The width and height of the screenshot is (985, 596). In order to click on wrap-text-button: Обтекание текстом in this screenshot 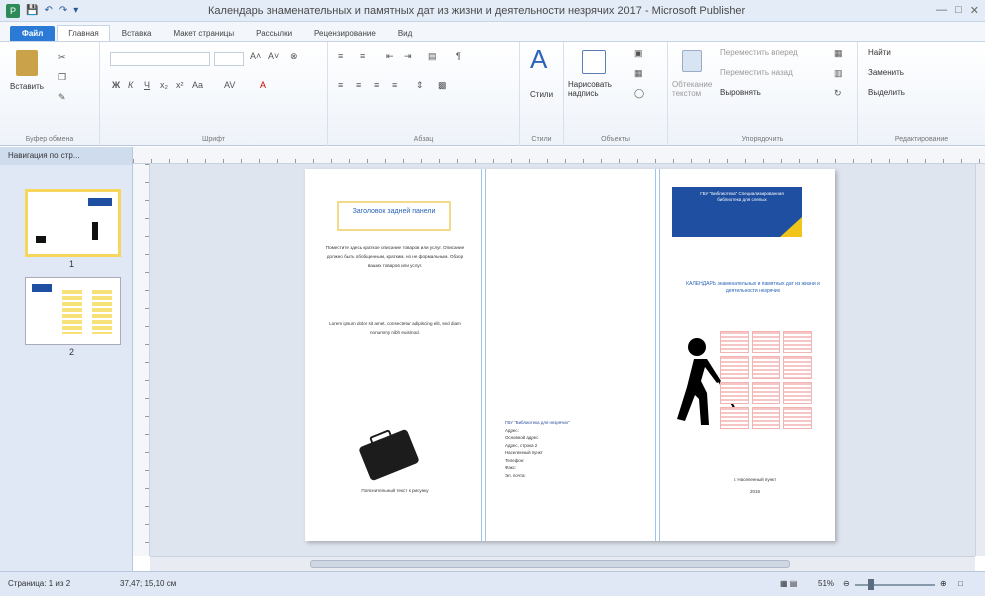, I will do `click(694, 89)`.